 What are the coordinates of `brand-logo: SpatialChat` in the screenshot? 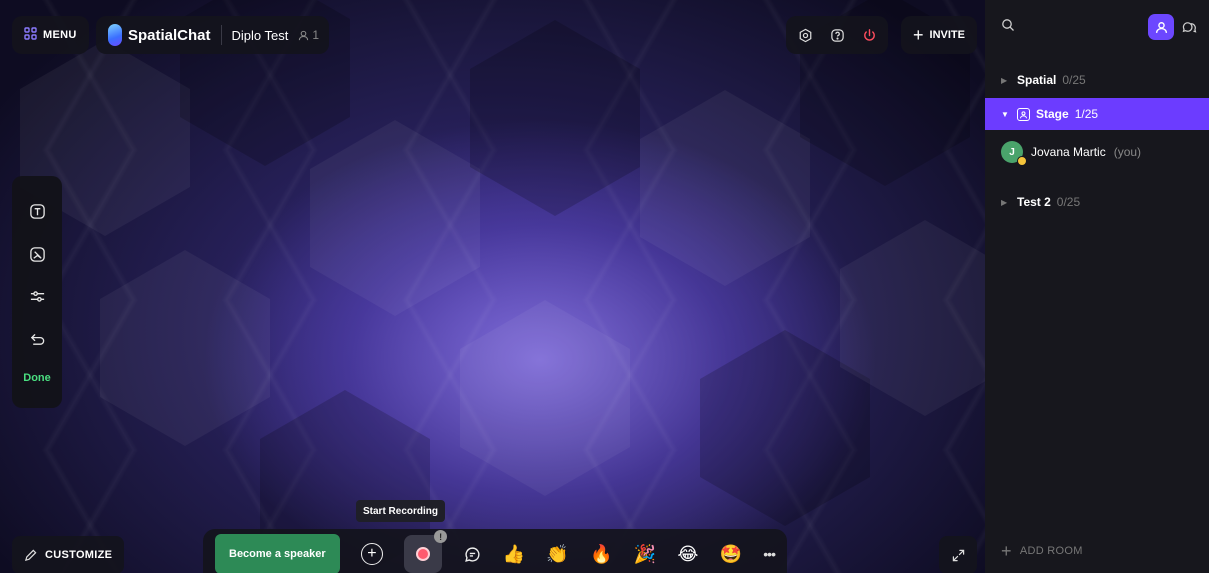 It's located at (159, 35).